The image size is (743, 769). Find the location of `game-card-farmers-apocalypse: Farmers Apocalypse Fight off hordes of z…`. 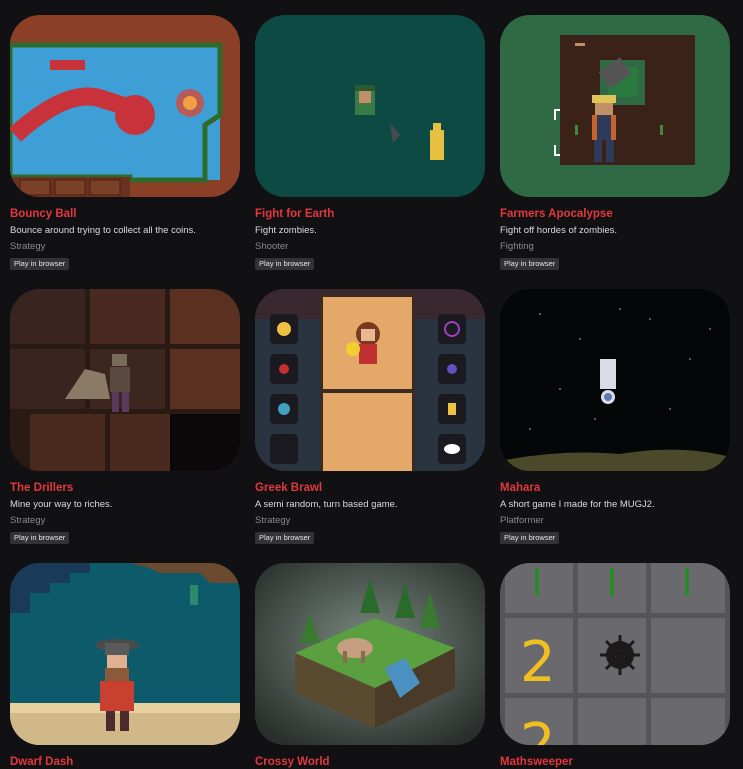

game-card-farmers-apocalypse: Farmers Apocalypse Fight off hordes of z… is located at coordinates (615, 143).